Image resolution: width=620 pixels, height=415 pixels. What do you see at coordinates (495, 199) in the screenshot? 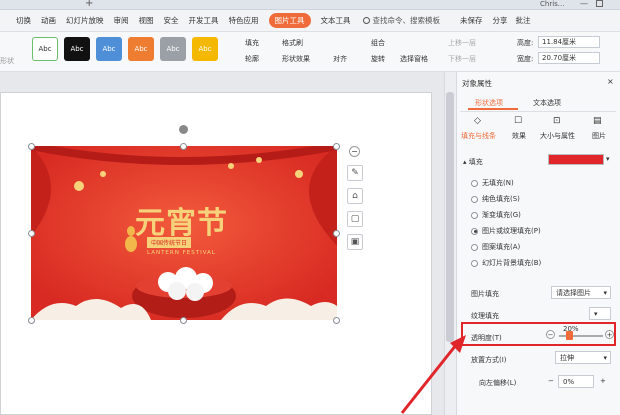
I see `radio-solid-fill: 纯色填充(S)` at bounding box center [495, 199].